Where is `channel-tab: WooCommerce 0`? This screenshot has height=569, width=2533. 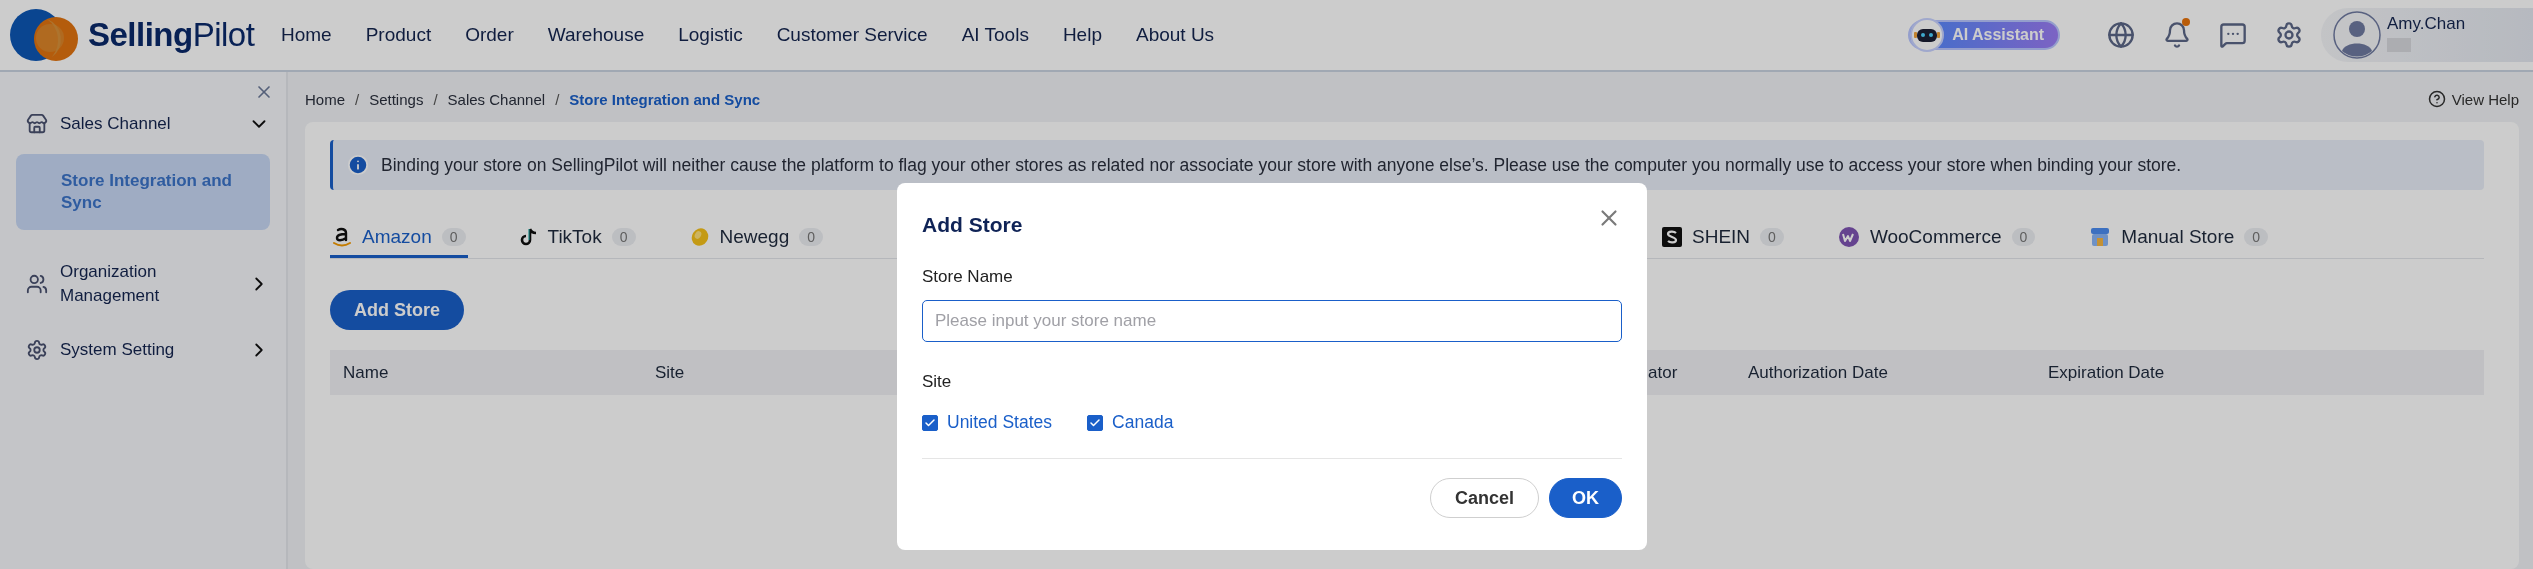 channel-tab: WooCommerce 0 is located at coordinates (1936, 238).